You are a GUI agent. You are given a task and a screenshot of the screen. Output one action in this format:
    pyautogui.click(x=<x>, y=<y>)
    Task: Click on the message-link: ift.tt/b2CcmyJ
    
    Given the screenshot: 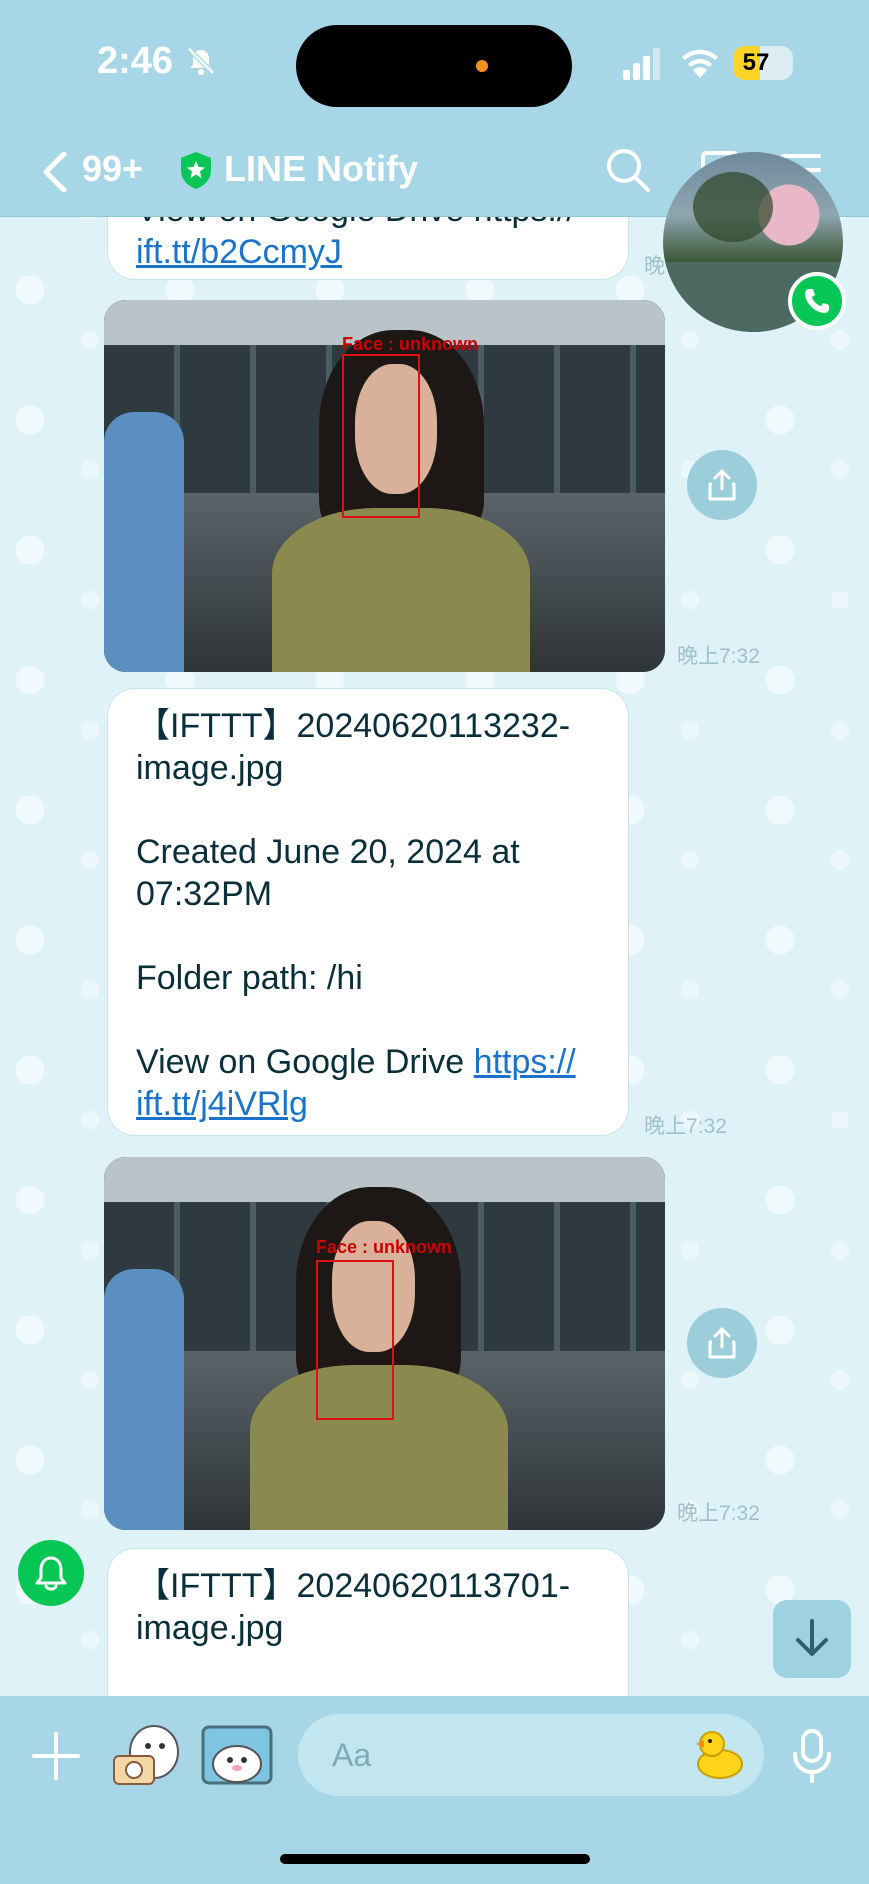 What is the action you would take?
    pyautogui.click(x=239, y=252)
    